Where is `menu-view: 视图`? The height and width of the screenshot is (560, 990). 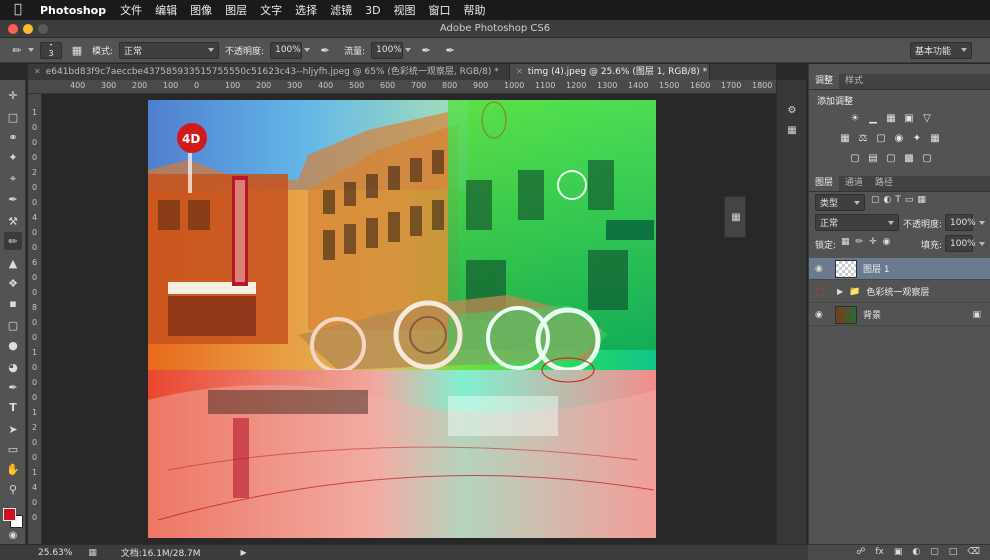 menu-view: 视图 is located at coordinates (405, 10).